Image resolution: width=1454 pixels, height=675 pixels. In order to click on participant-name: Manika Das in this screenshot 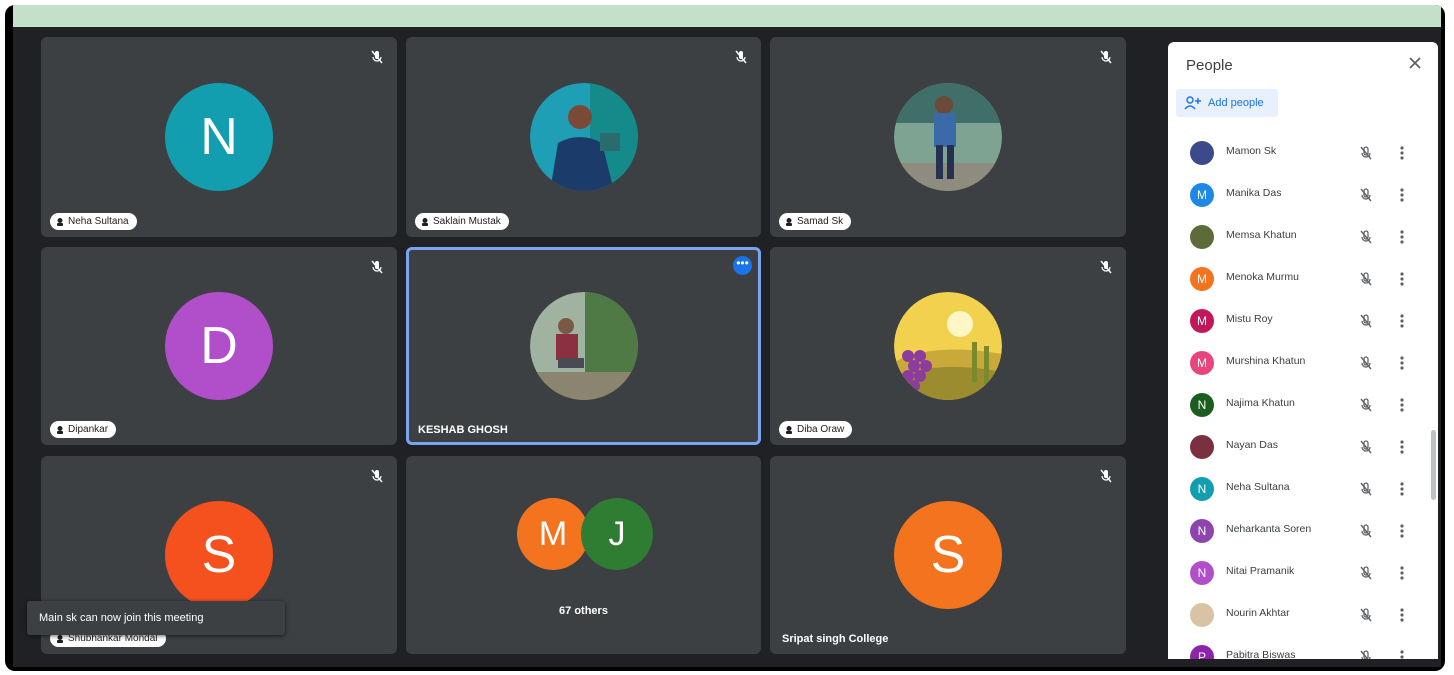, I will do `click(1254, 193)`.